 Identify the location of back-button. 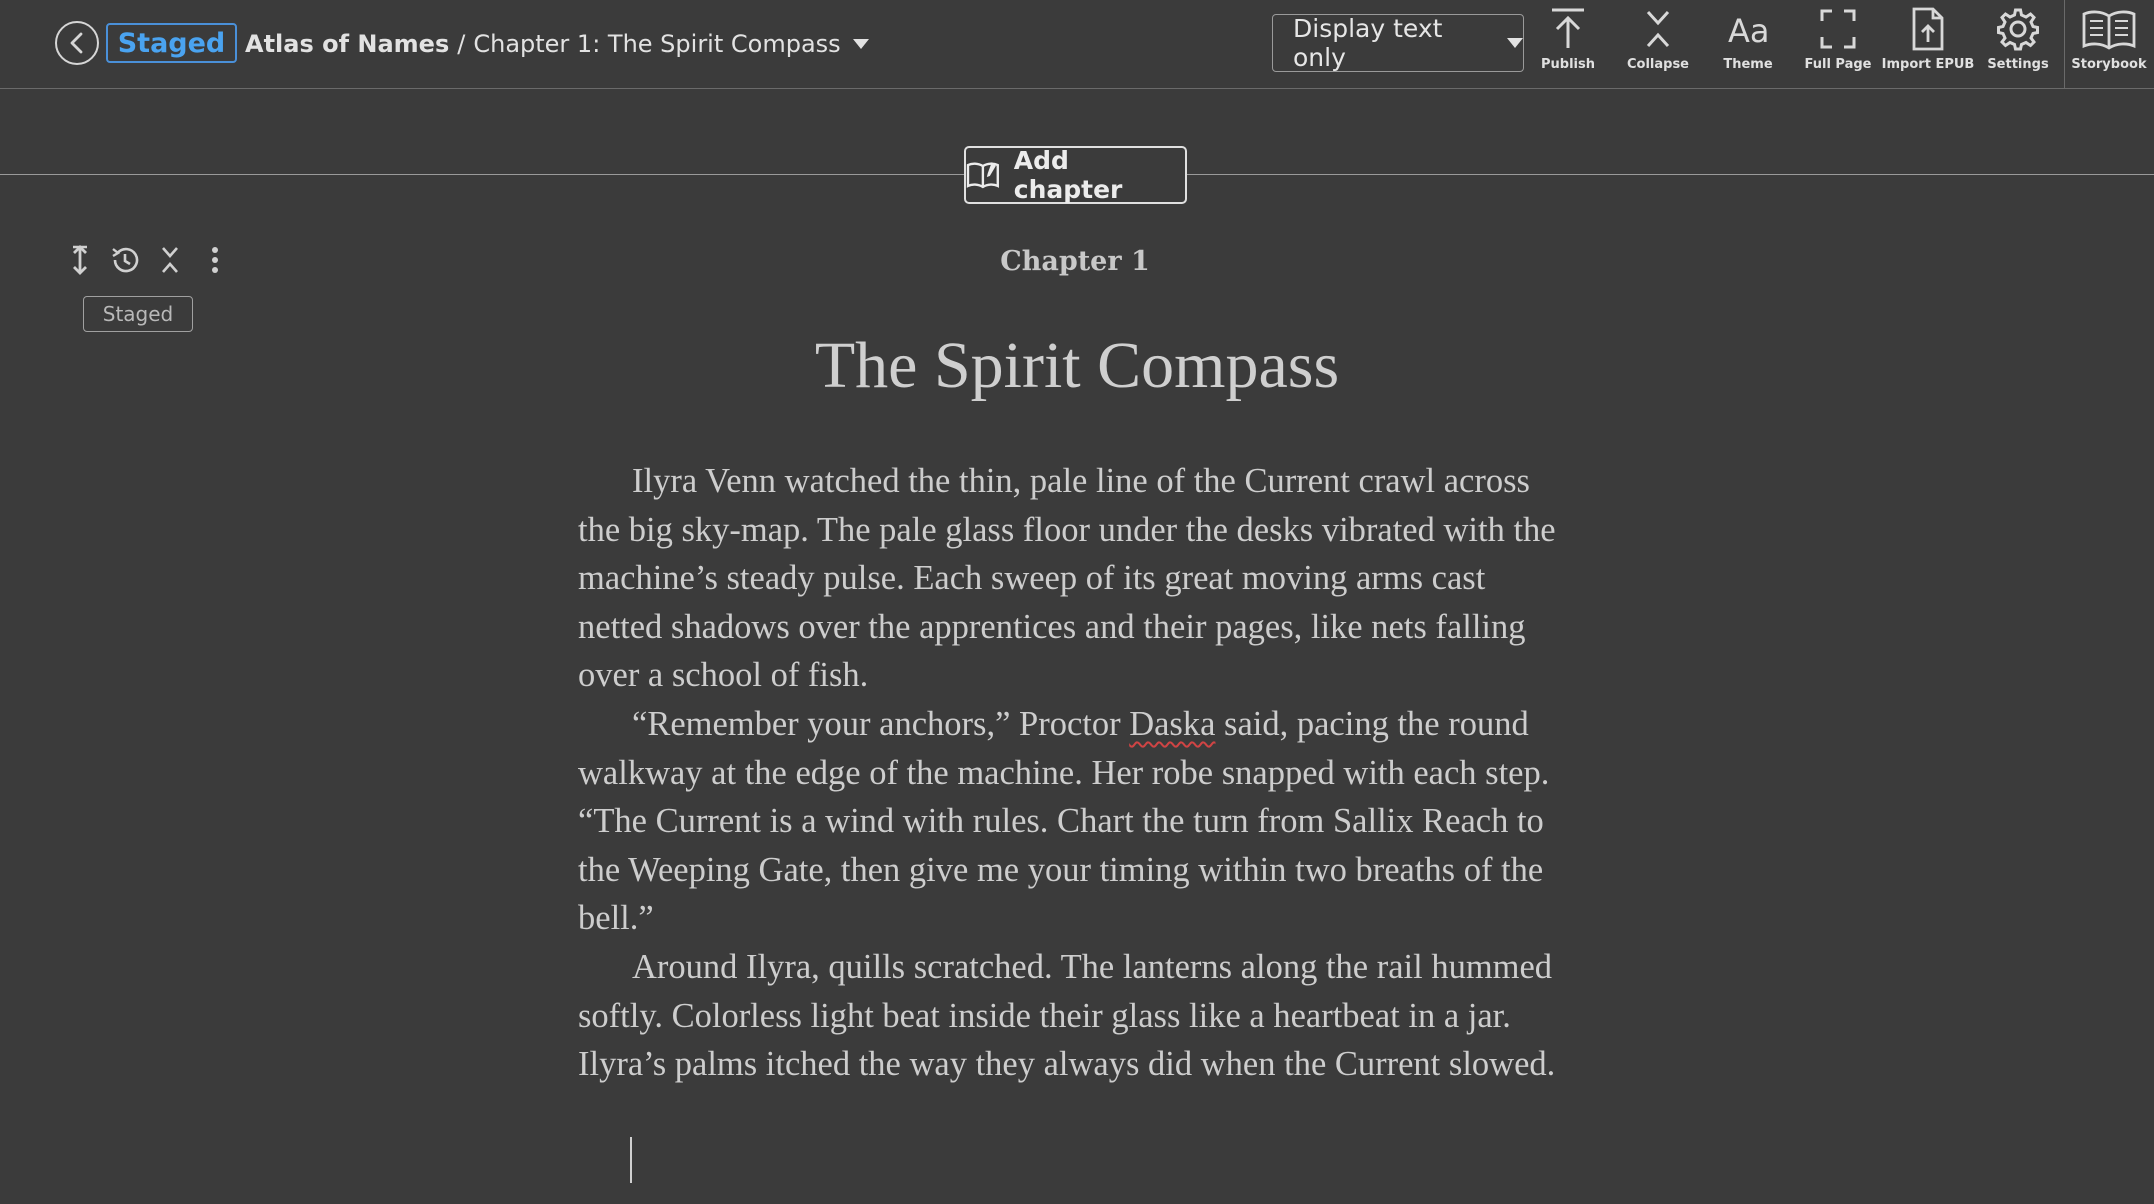
(77, 43).